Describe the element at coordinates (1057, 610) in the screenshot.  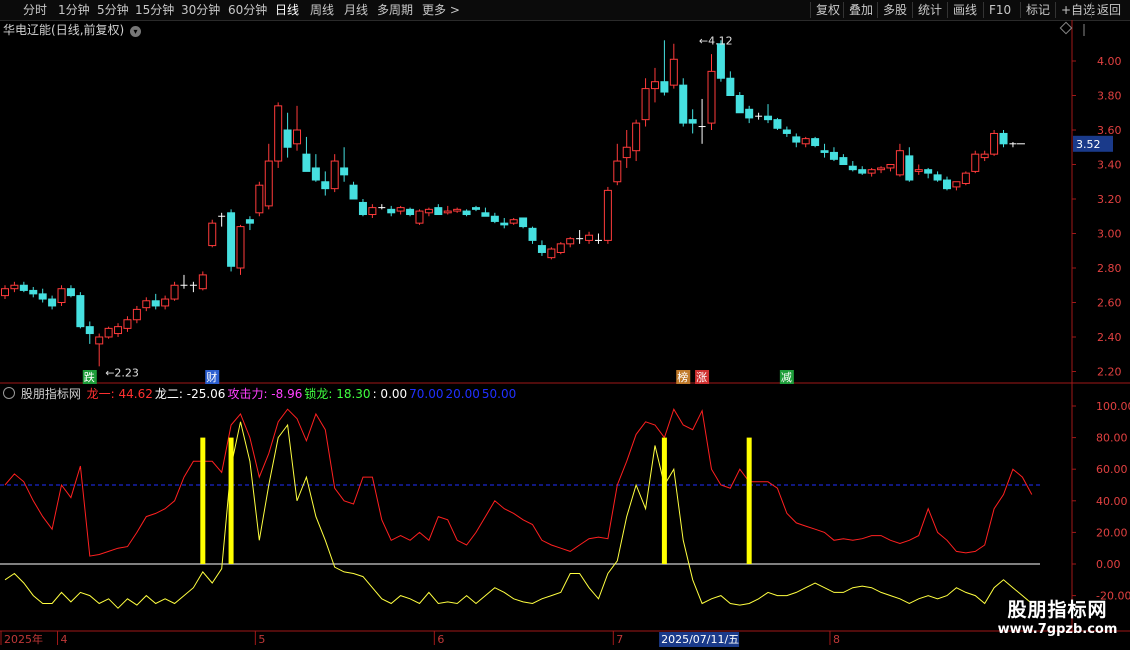
I see `watermark-title: 股朋指标网` at that location.